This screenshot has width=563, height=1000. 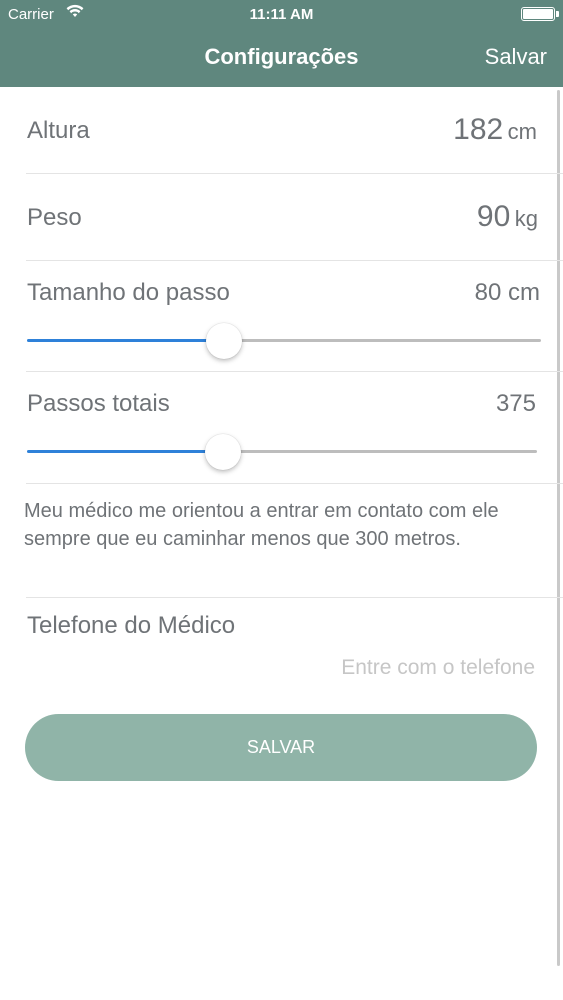 I want to click on weight-label: Peso, so click(x=54, y=217).